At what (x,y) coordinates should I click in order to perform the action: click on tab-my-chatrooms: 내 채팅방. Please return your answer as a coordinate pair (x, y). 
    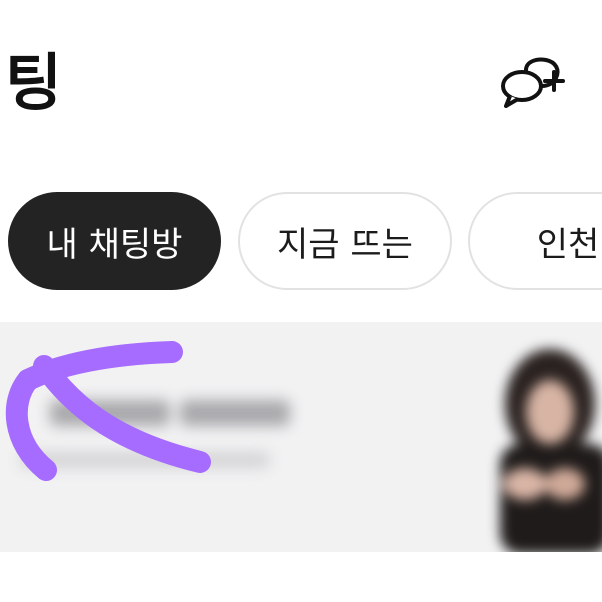
    Looking at the image, I should click on (114, 241).